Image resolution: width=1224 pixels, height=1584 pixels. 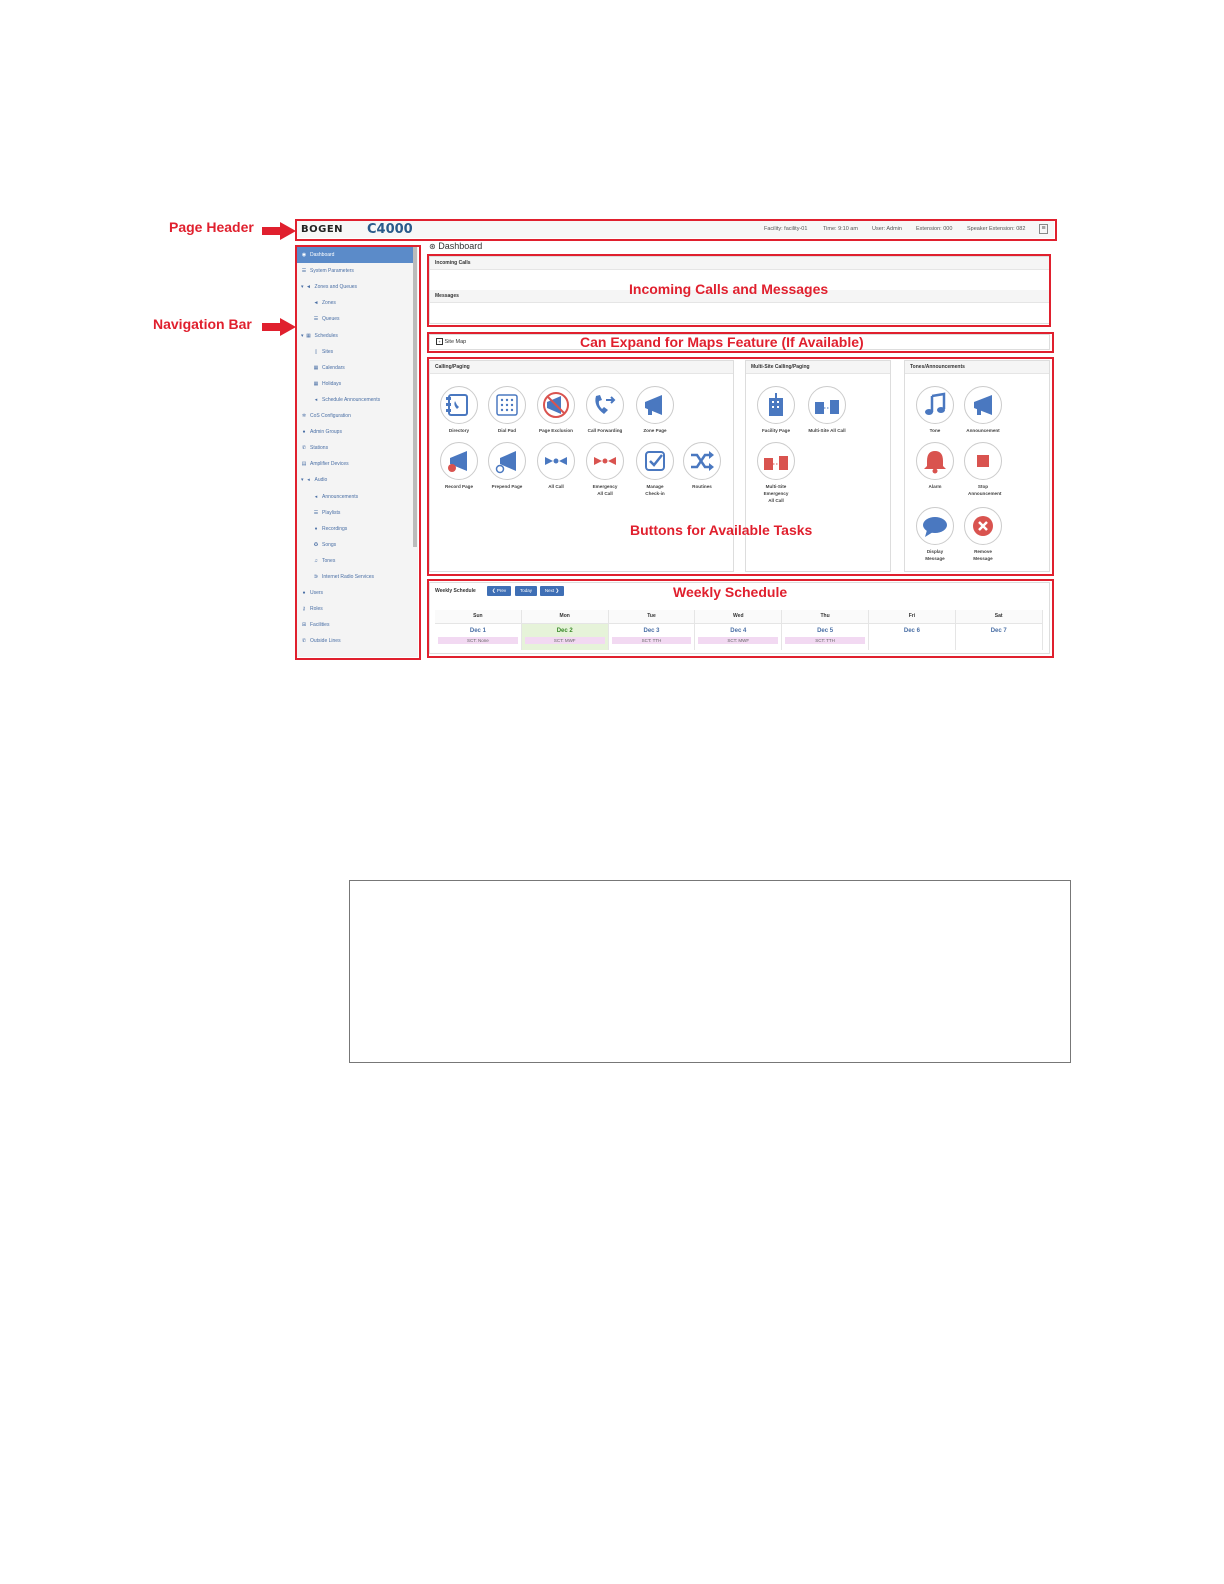 I want to click on callout-buttons: Buttons for Available Tasks, so click(x=721, y=530).